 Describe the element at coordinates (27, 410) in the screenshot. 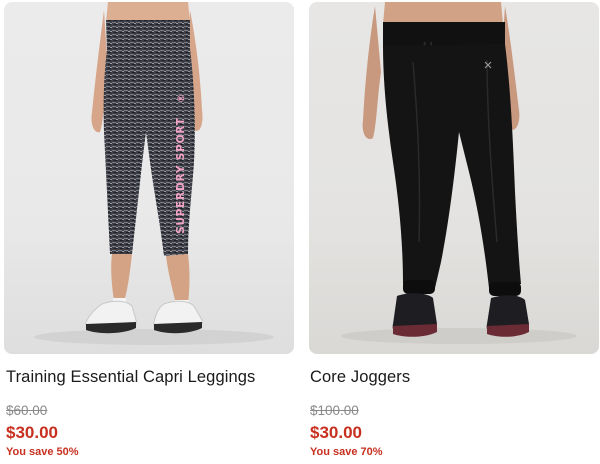

I see `original-price: $60.00` at that location.